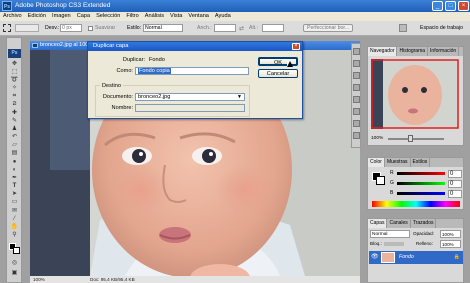  Describe the element at coordinates (225, 28) in the screenshot. I see `anch-input` at that location.